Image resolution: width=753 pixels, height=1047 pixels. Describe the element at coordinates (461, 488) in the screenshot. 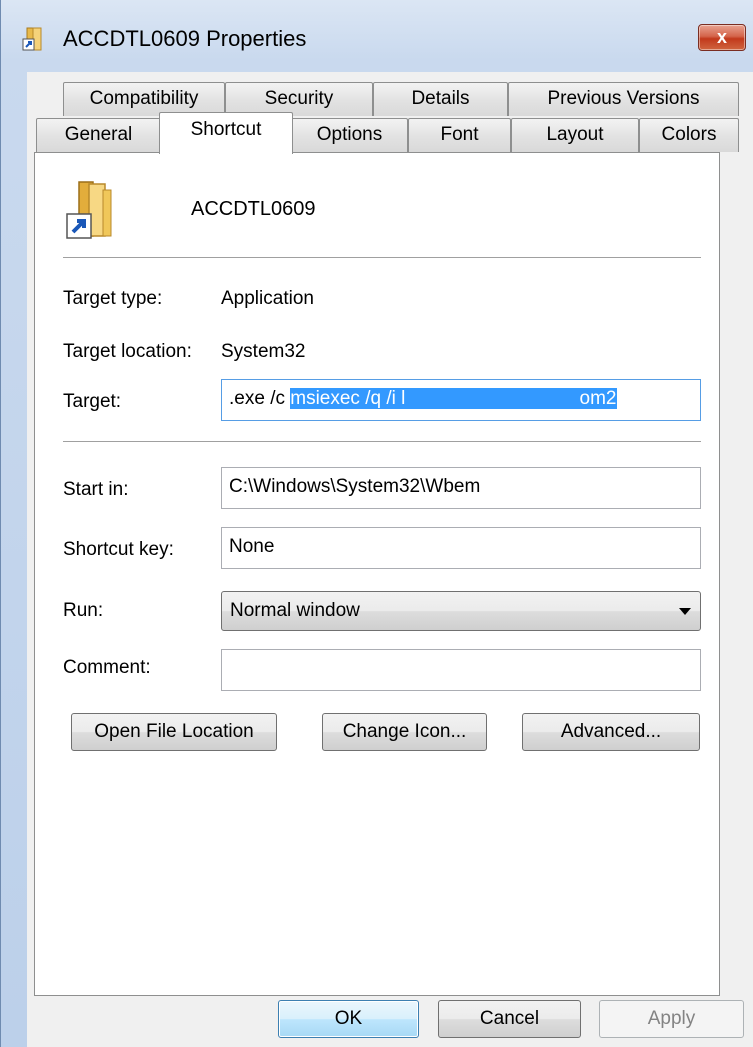

I see `start-in-input: C:\Windows\System32\Wbem` at that location.